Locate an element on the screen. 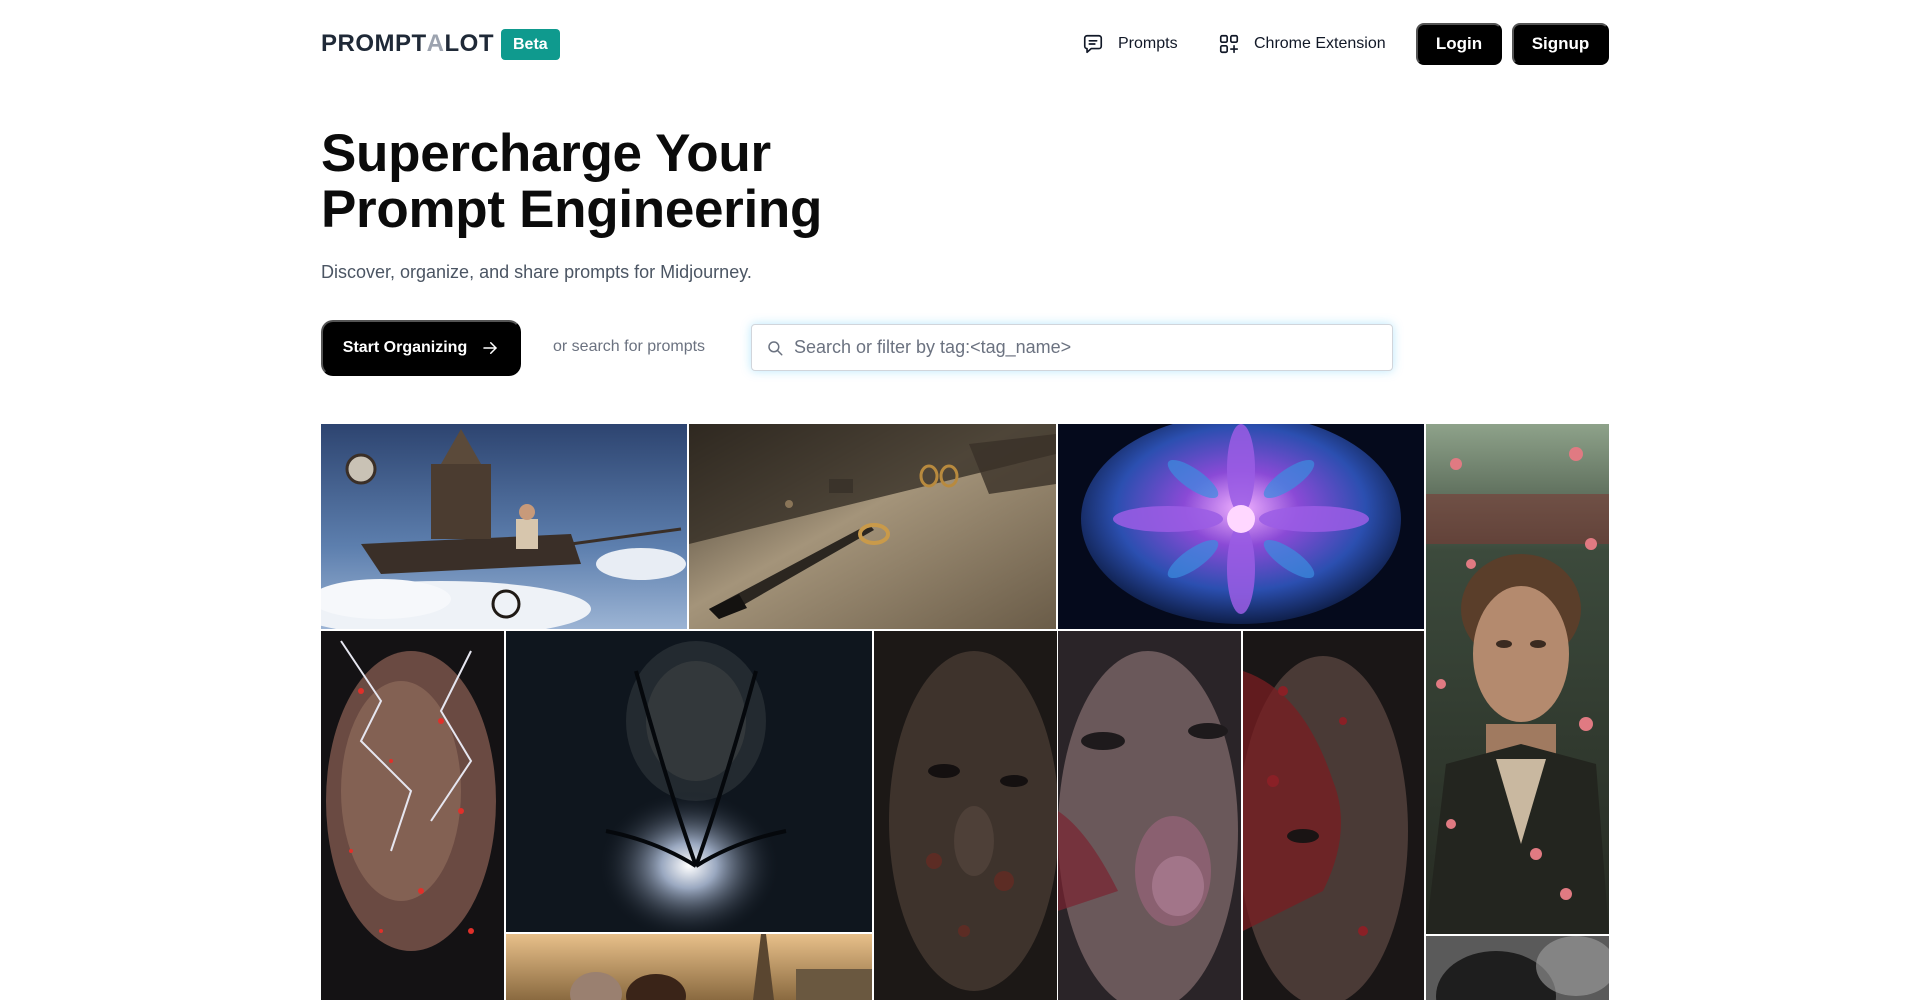 The width and height of the screenshot is (1920, 1000). gallery-image-face-with-lightning is located at coordinates (412, 815).